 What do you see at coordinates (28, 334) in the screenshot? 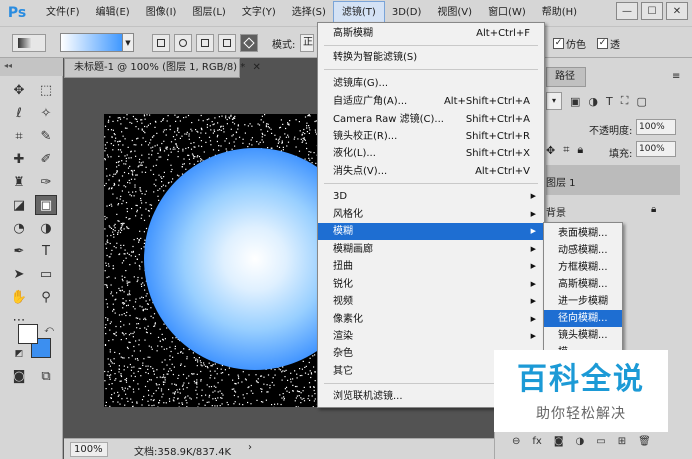
I see `foreground-color-swatch` at bounding box center [28, 334].